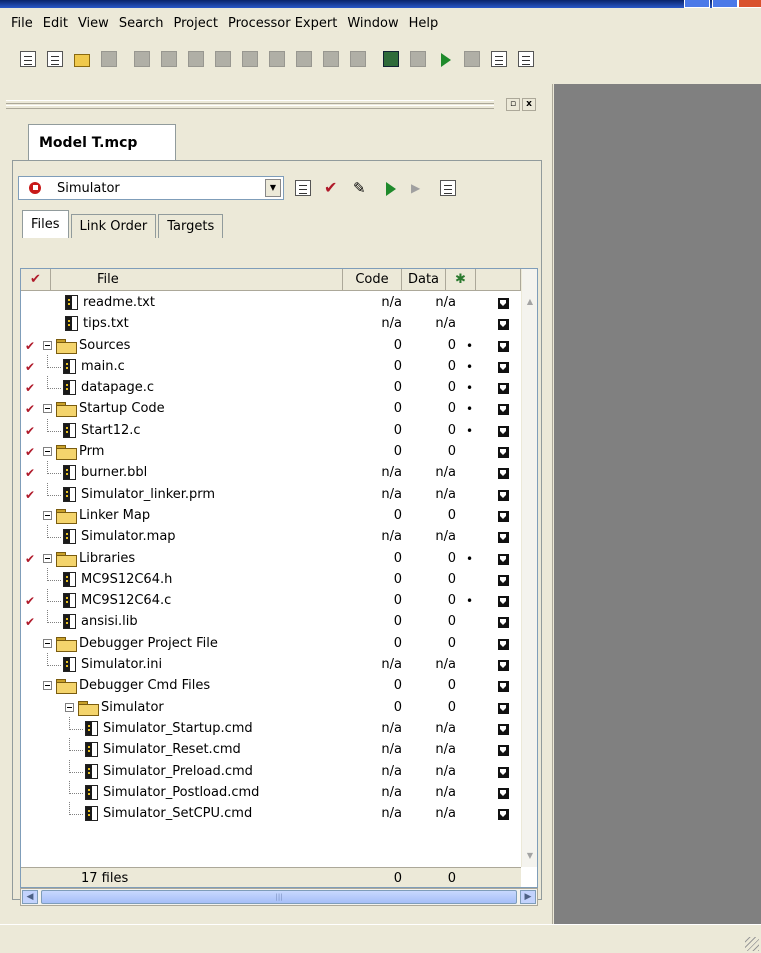 The width and height of the screenshot is (761, 953). What do you see at coordinates (113, 226) in the screenshot?
I see `tab-link-order: Link Order` at bounding box center [113, 226].